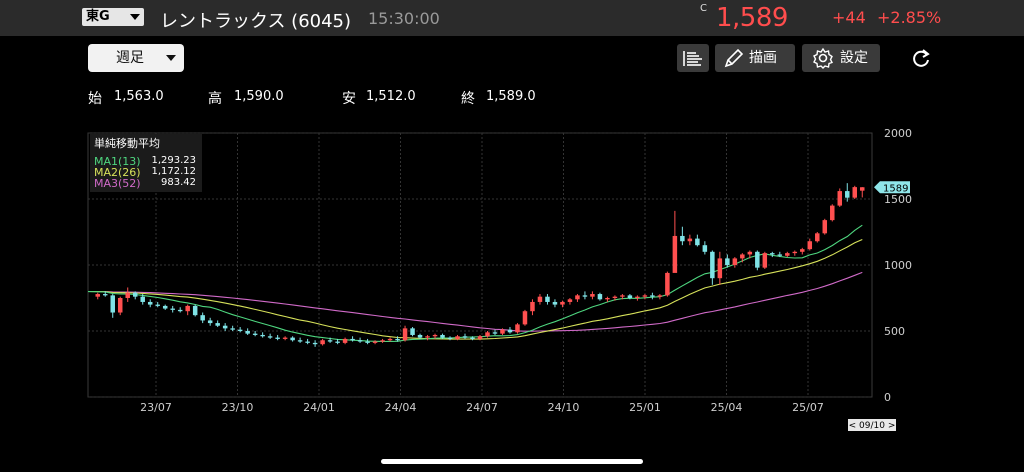 The width and height of the screenshot is (1024, 472). Describe the element at coordinates (130, 58) in the screenshot. I see `period-label: 週足` at that location.